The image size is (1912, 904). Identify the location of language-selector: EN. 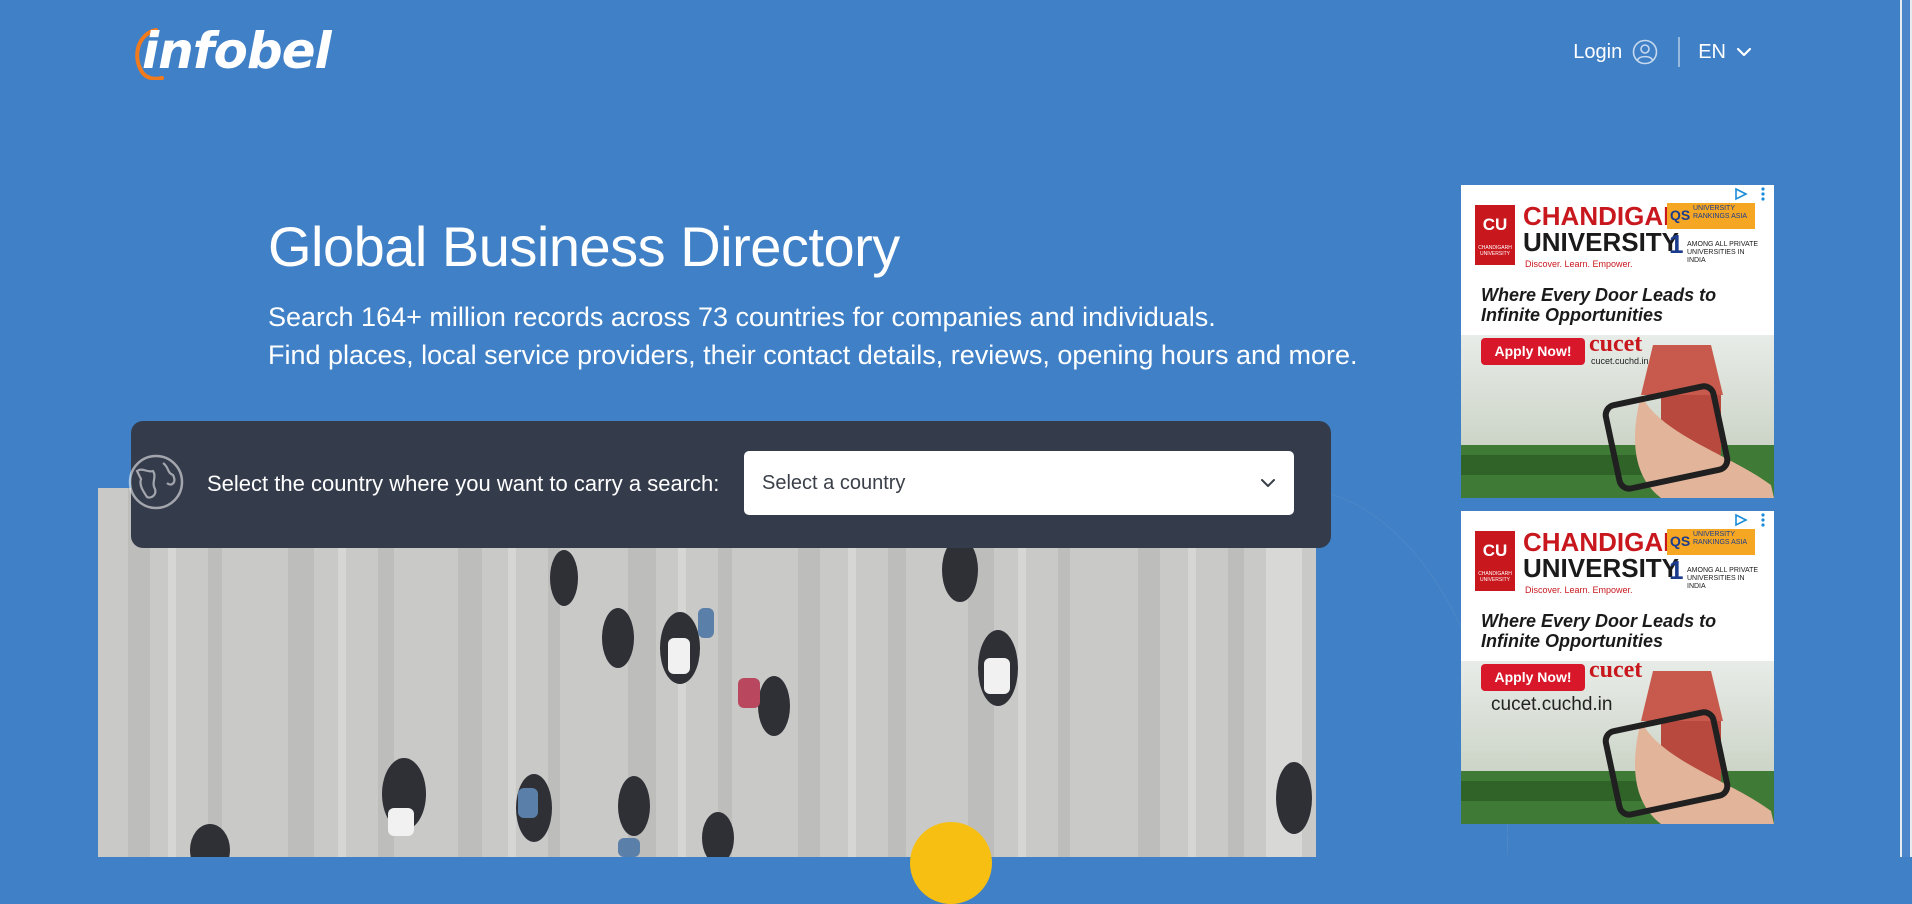
(1725, 52).